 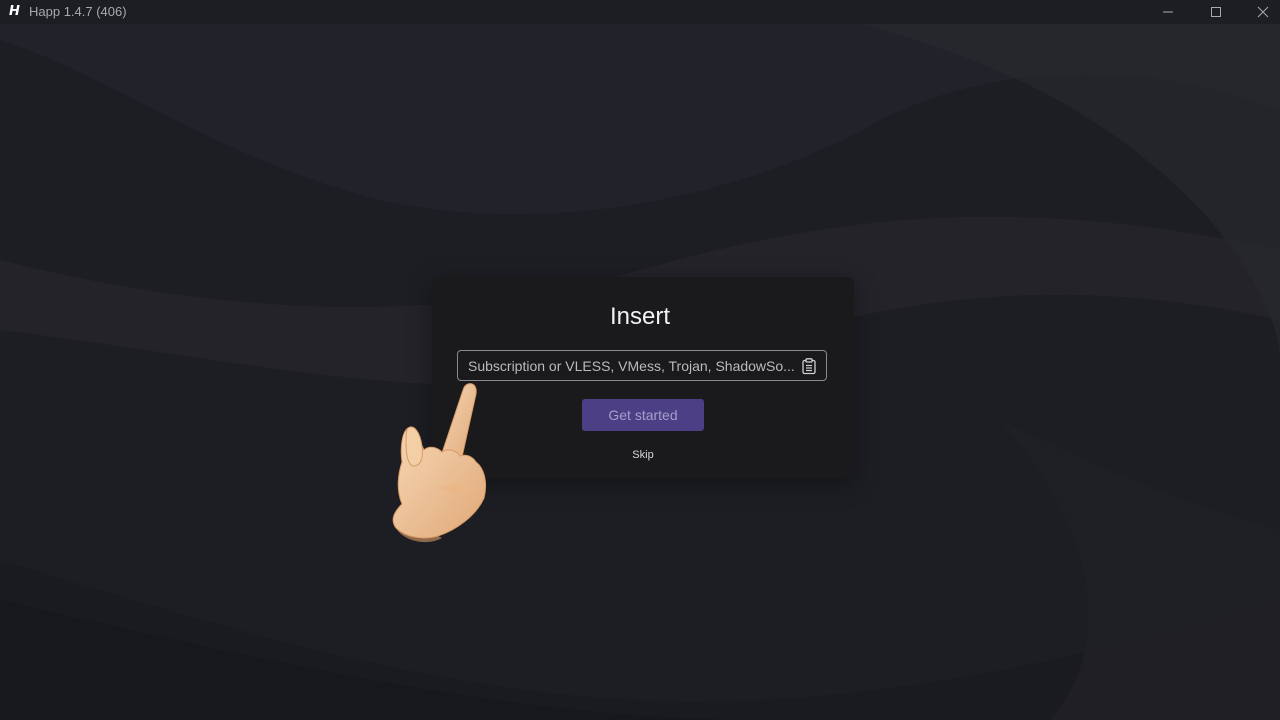 I want to click on minimize-icon, so click(x=1168, y=12).